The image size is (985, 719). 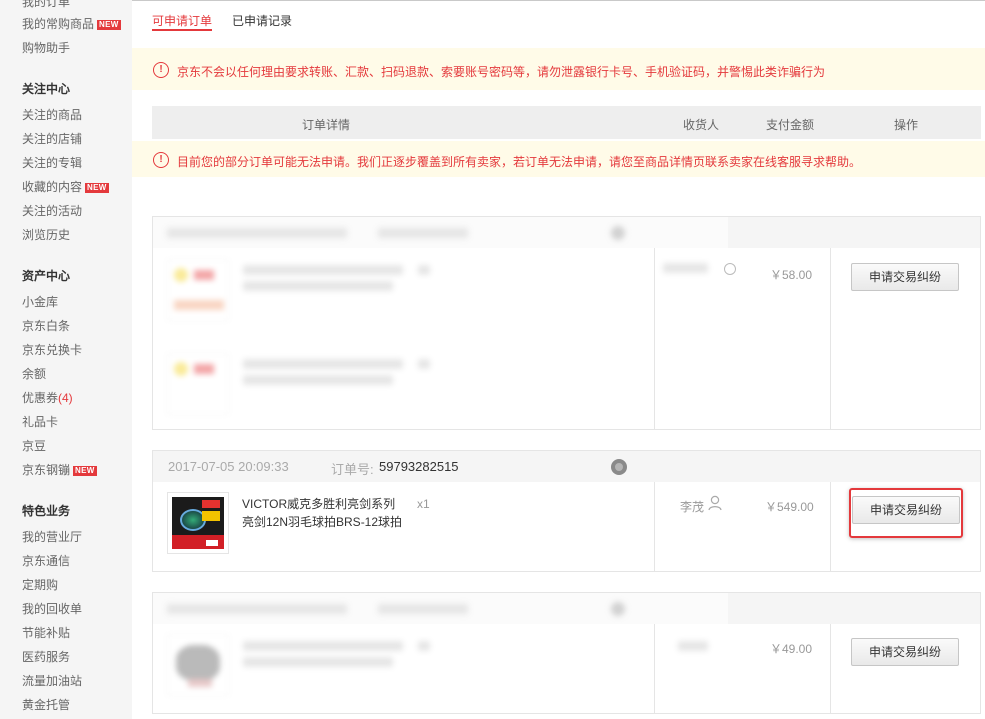 I want to click on sidebar-item-gold-custody: 黄金托管, so click(x=46, y=705).